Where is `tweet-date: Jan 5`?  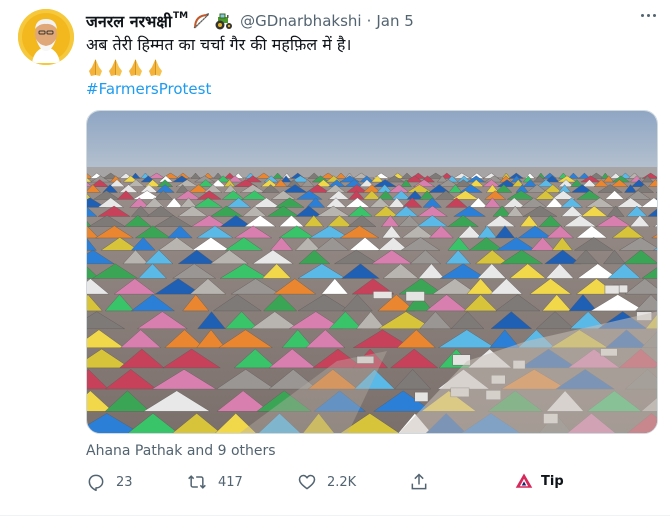 tweet-date: Jan 5 is located at coordinates (394, 21).